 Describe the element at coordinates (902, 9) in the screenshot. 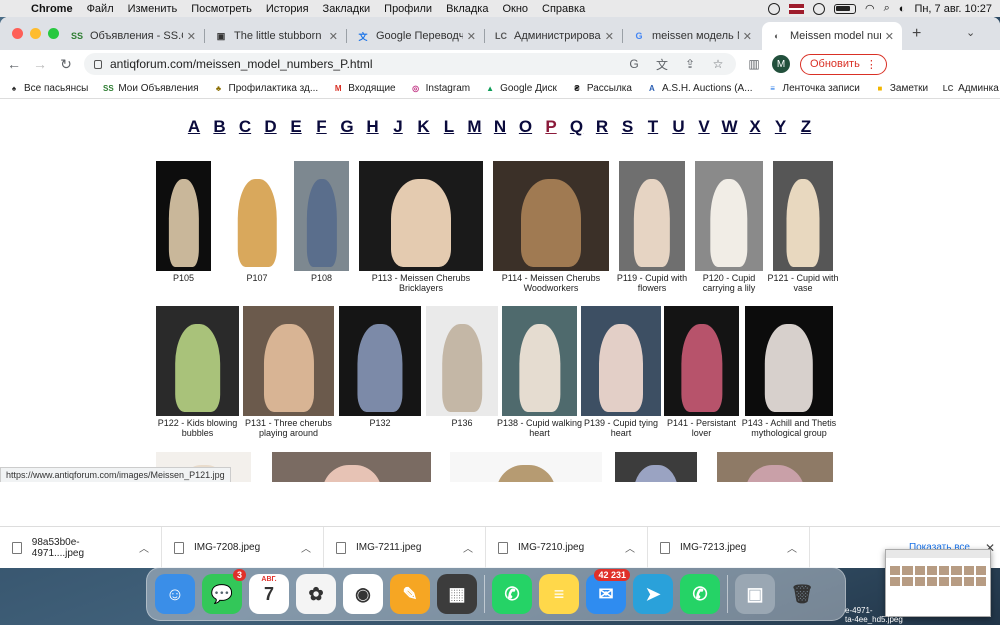

I see `control-center-icon: ◐` at that location.